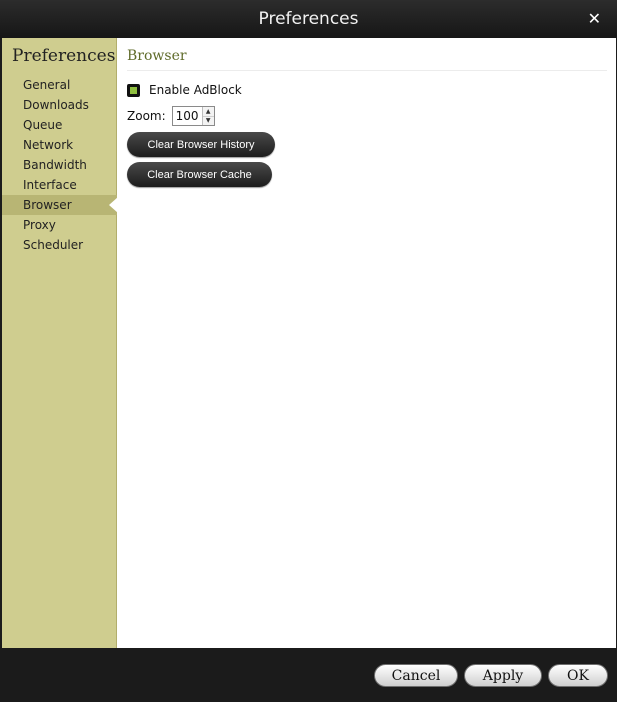 The height and width of the screenshot is (702, 617). I want to click on window-title: Preferences, so click(308, 19).